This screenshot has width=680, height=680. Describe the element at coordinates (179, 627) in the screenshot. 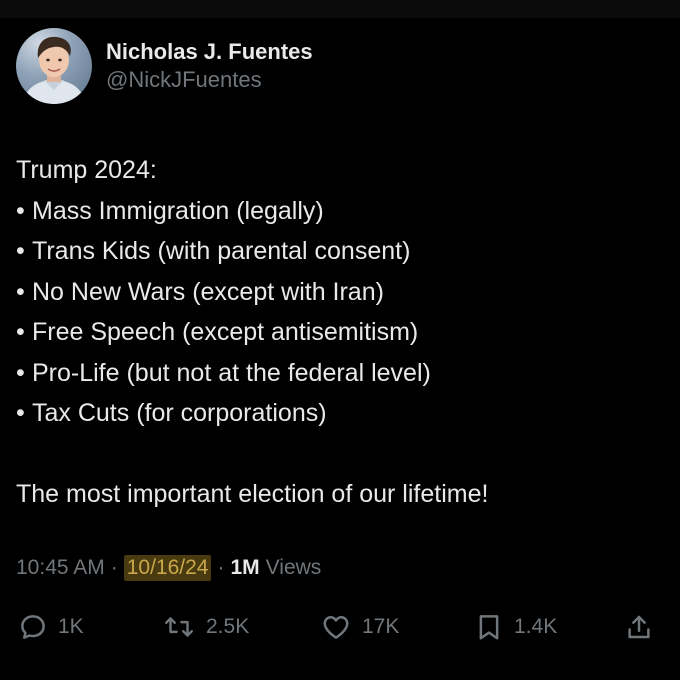

I see `repost-icon` at that location.